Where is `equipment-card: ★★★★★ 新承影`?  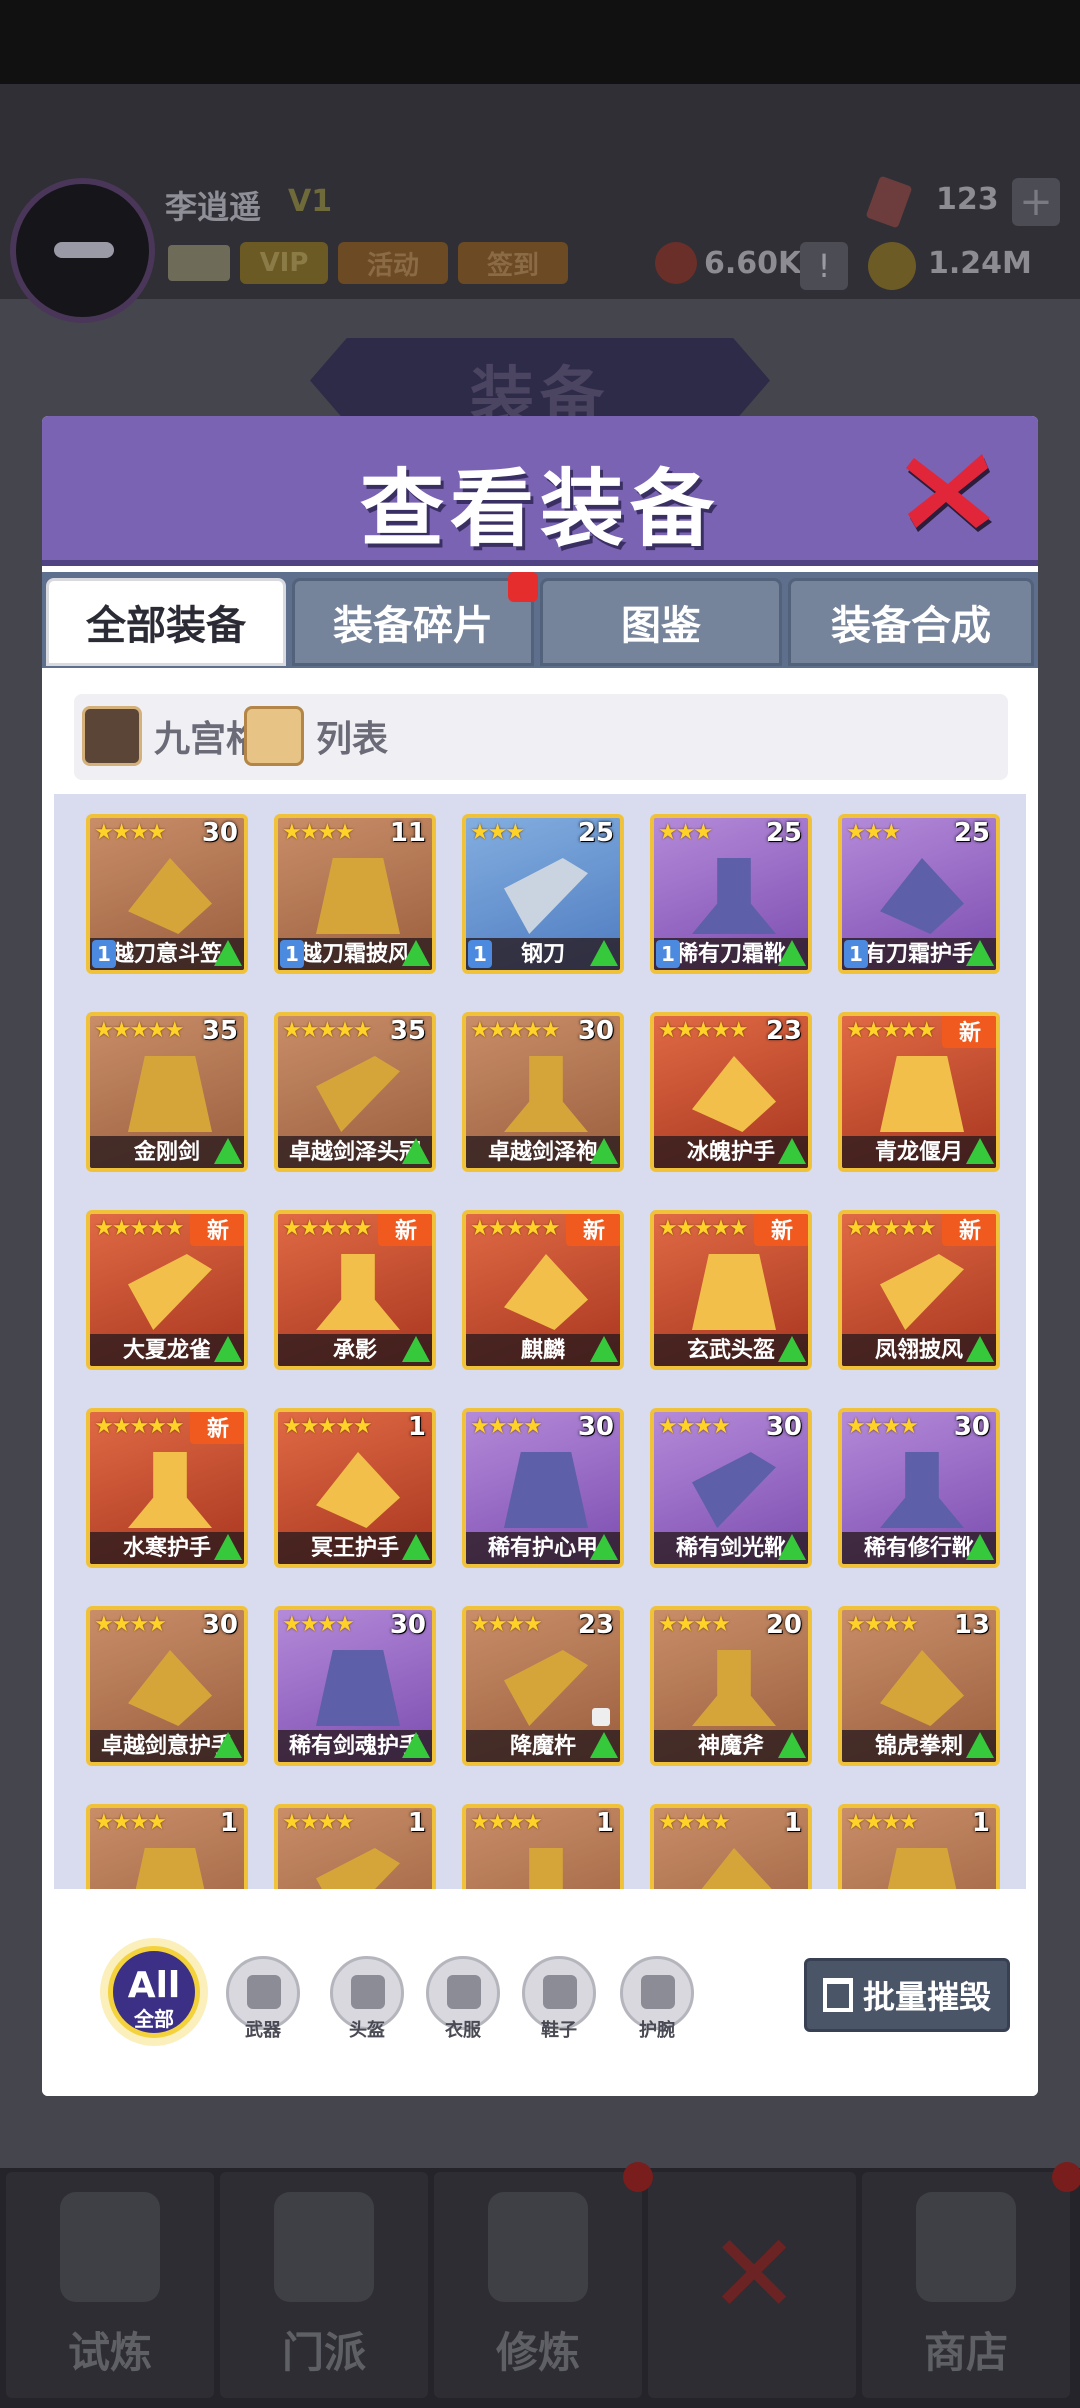 equipment-card: ★★★★★ 新承影 is located at coordinates (355, 1290).